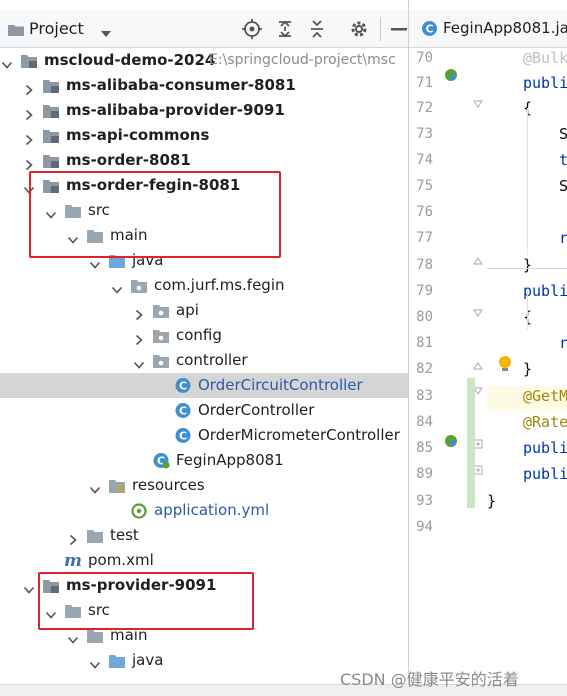 The image size is (567, 696). I want to click on tree-item: application.yml, so click(204, 510).